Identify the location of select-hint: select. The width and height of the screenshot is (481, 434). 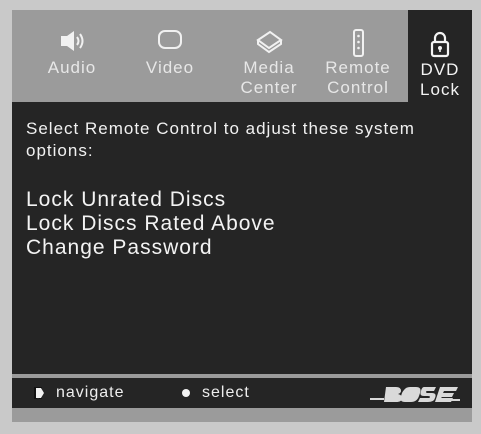
(216, 393).